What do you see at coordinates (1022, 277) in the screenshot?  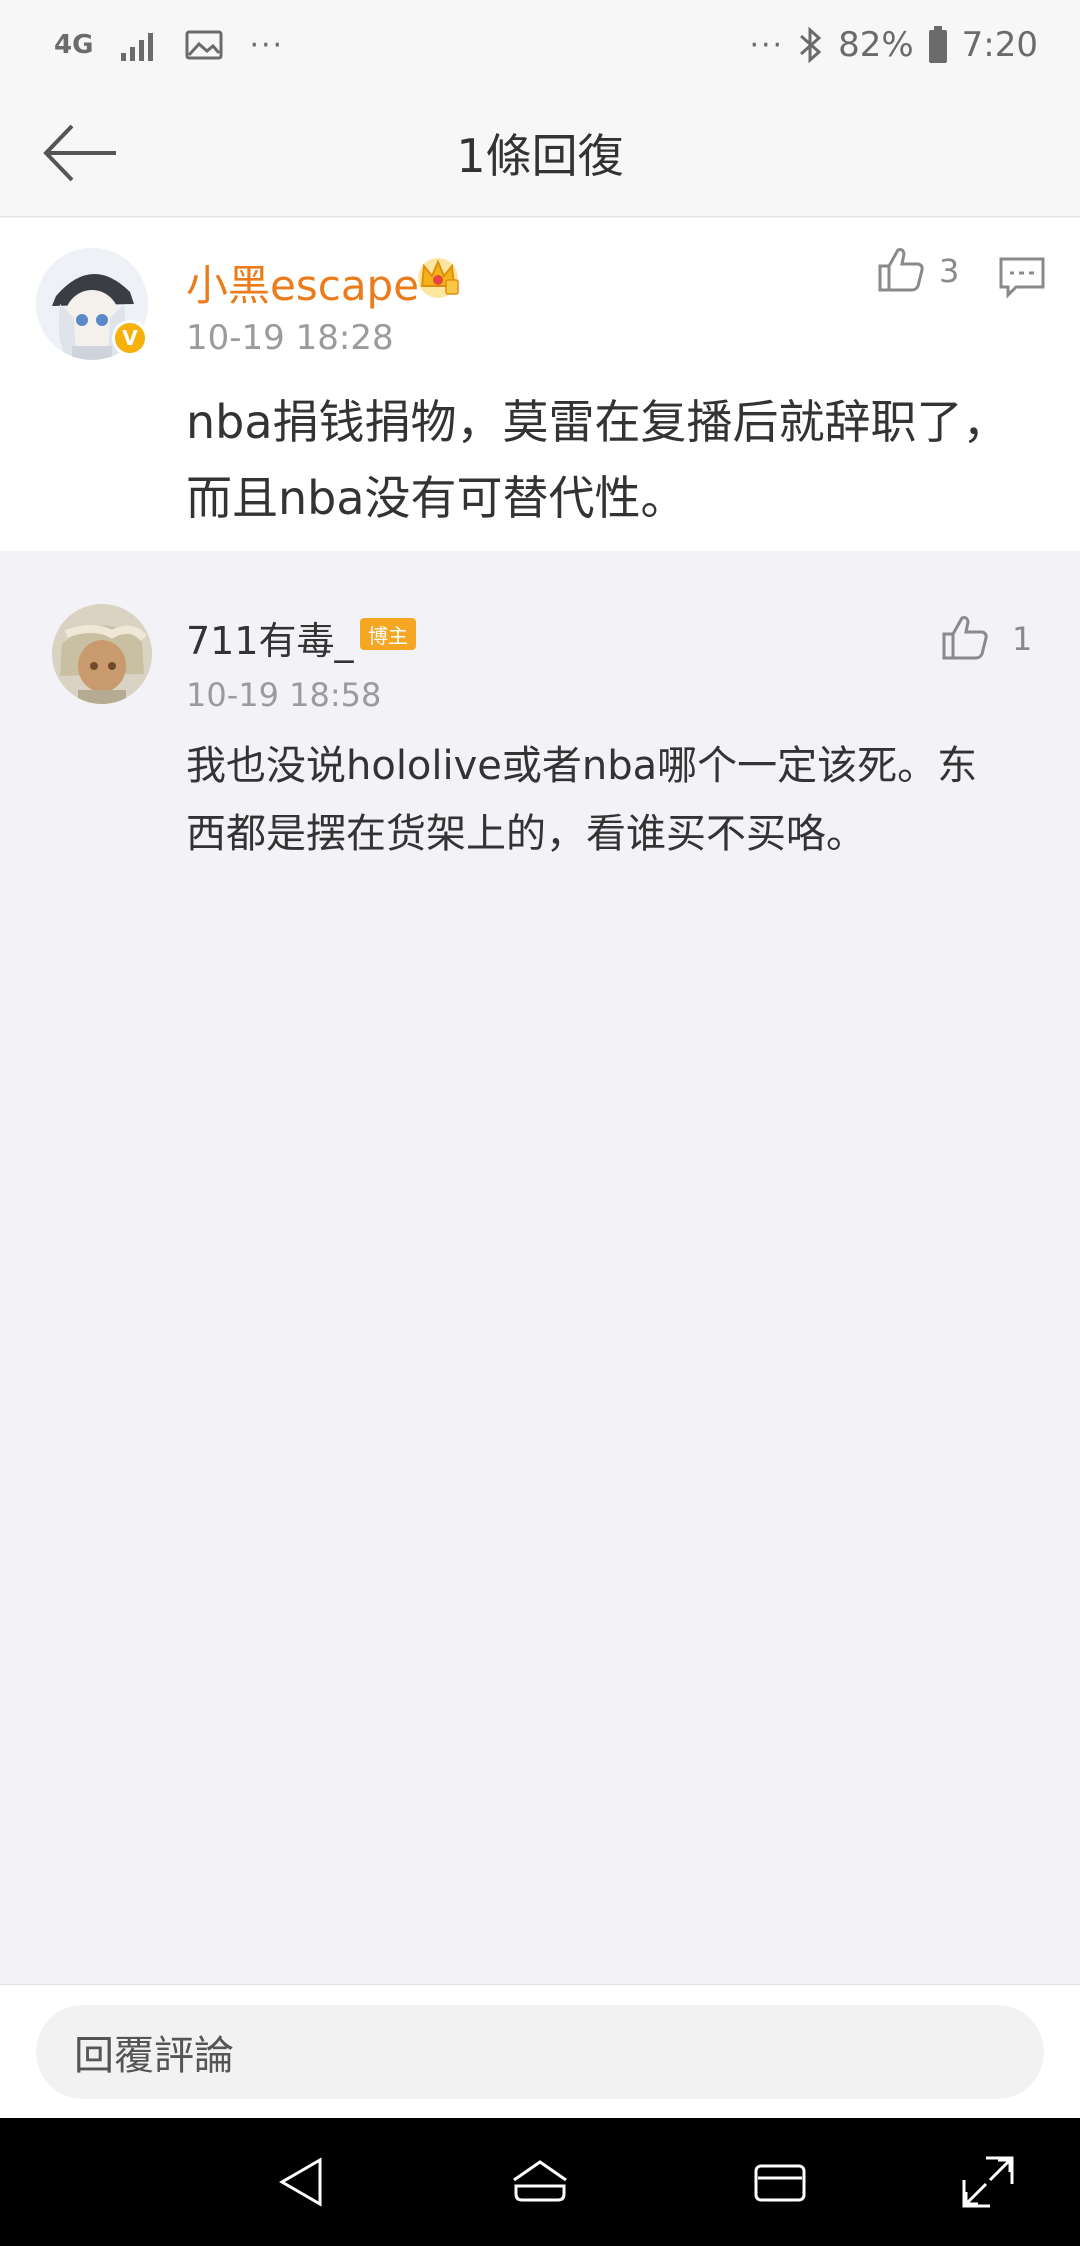 I see `comment-bubble-icon` at bounding box center [1022, 277].